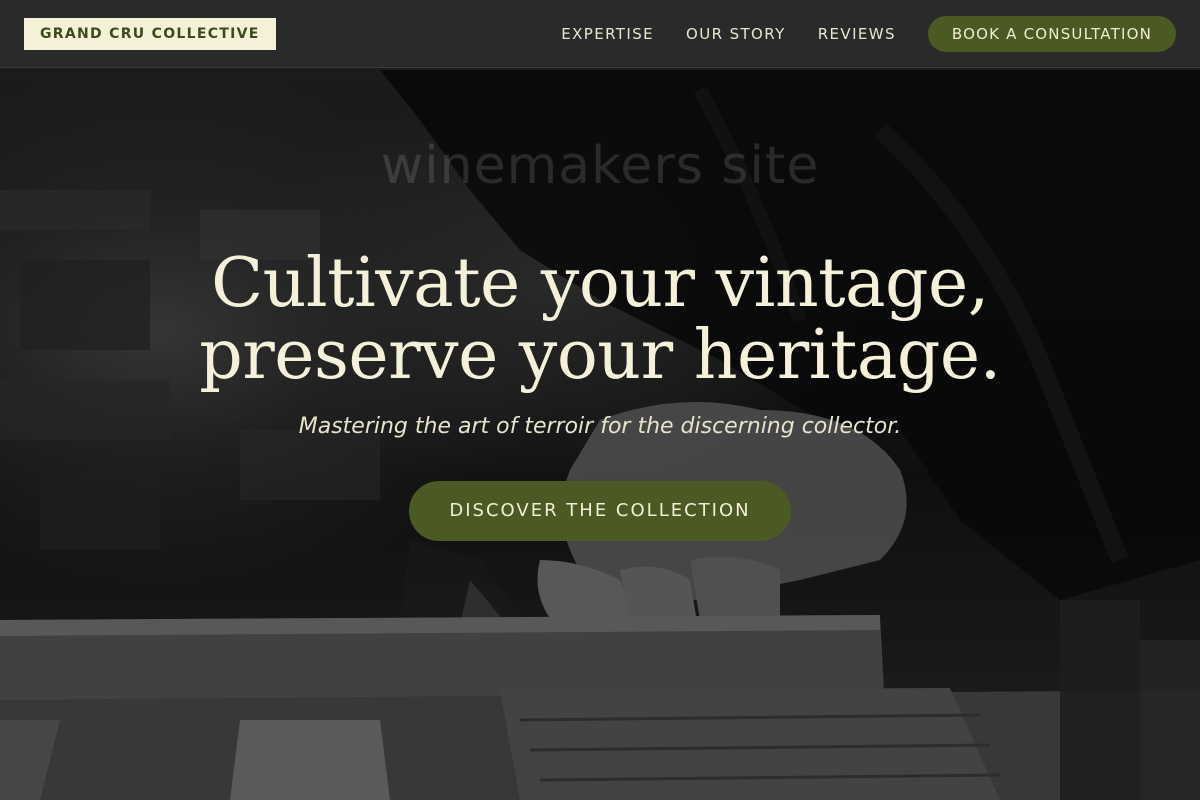 The width and height of the screenshot is (1200, 800). Describe the element at coordinates (600, 511) in the screenshot. I see `discover-collection-button: DISCOVER THE COLLECTION` at that location.